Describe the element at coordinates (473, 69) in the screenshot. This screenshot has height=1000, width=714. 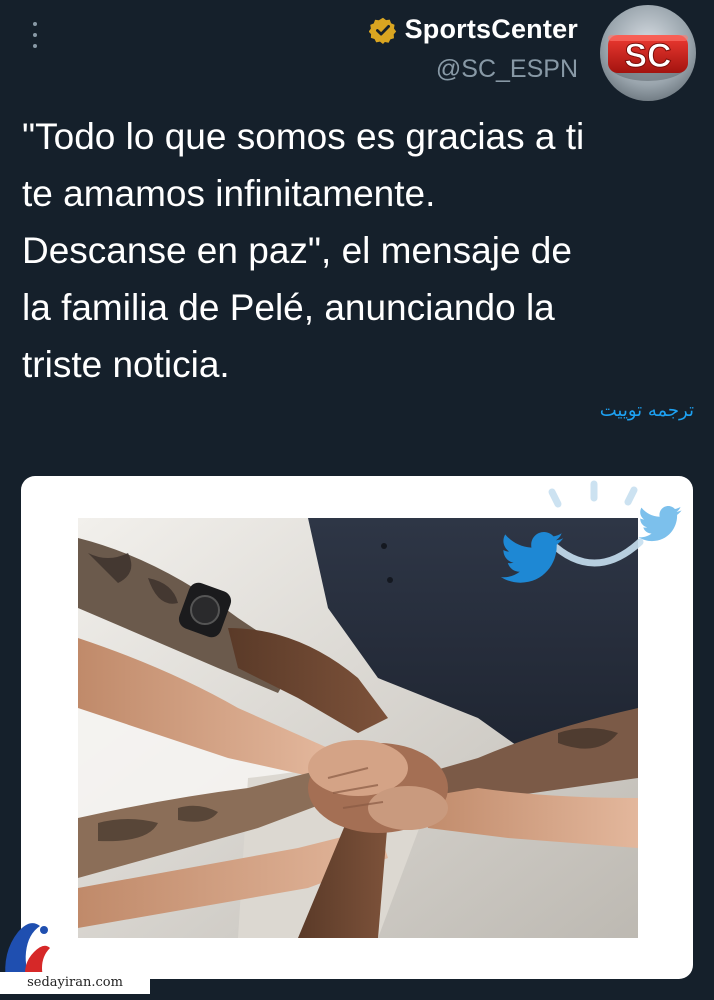
I see `author-handle: @SC_ESPN` at that location.